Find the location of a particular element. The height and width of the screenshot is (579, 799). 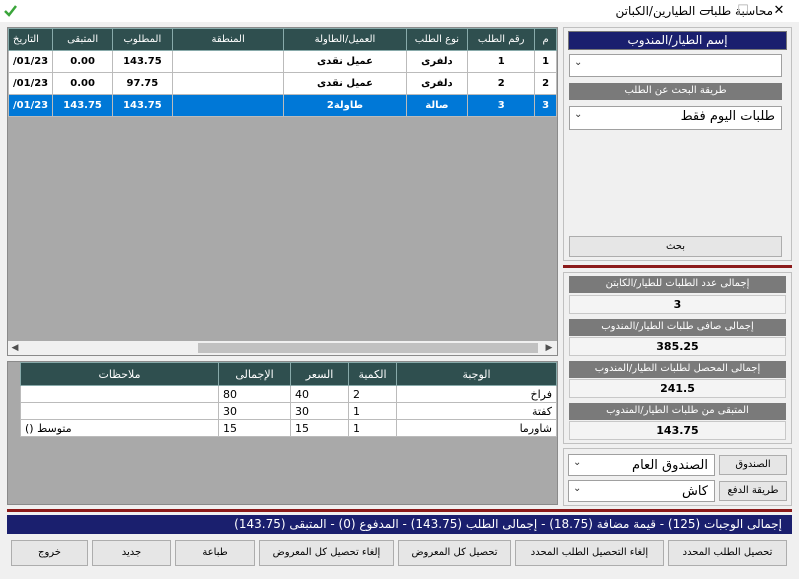

scrollbar-thumb is located at coordinates (368, 348).